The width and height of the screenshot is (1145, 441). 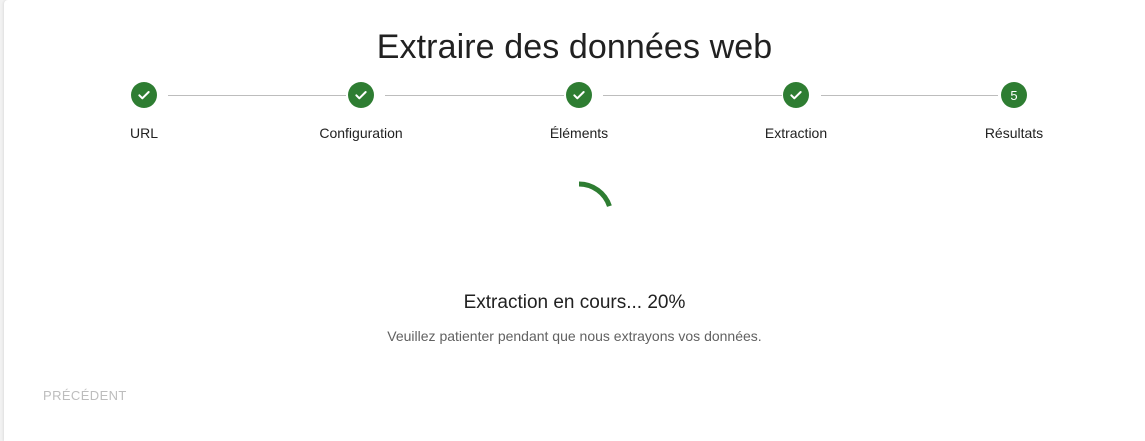 I want to click on step-label: URL, so click(x=143, y=133).